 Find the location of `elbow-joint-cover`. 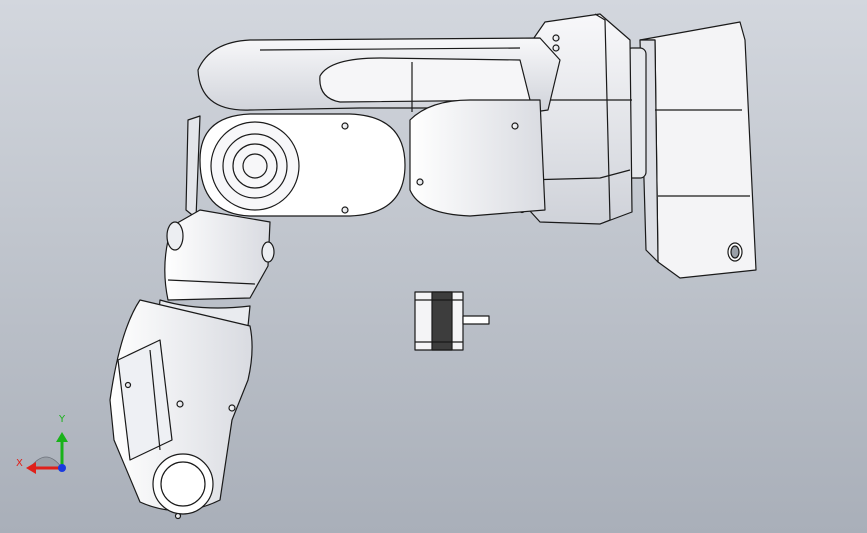

elbow-joint-cover is located at coordinates (295, 166).